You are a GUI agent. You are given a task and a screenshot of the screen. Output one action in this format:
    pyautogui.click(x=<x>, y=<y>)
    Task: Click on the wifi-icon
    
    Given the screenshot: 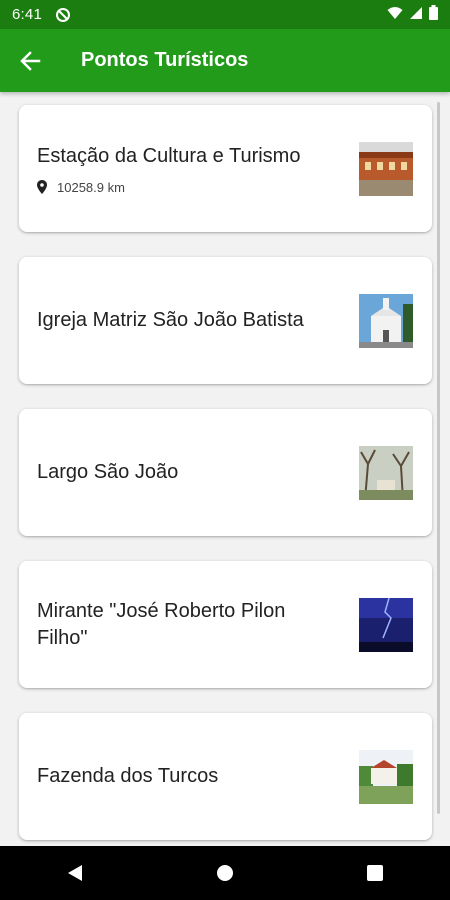 What is the action you would take?
    pyautogui.click(x=395, y=15)
    